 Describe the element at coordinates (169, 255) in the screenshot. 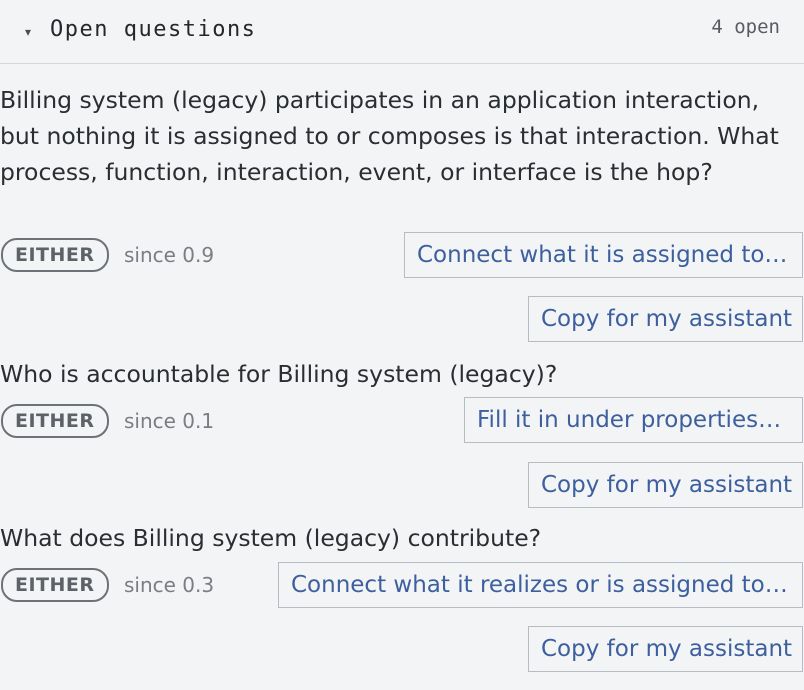

I see `since-version: since 0.9` at that location.